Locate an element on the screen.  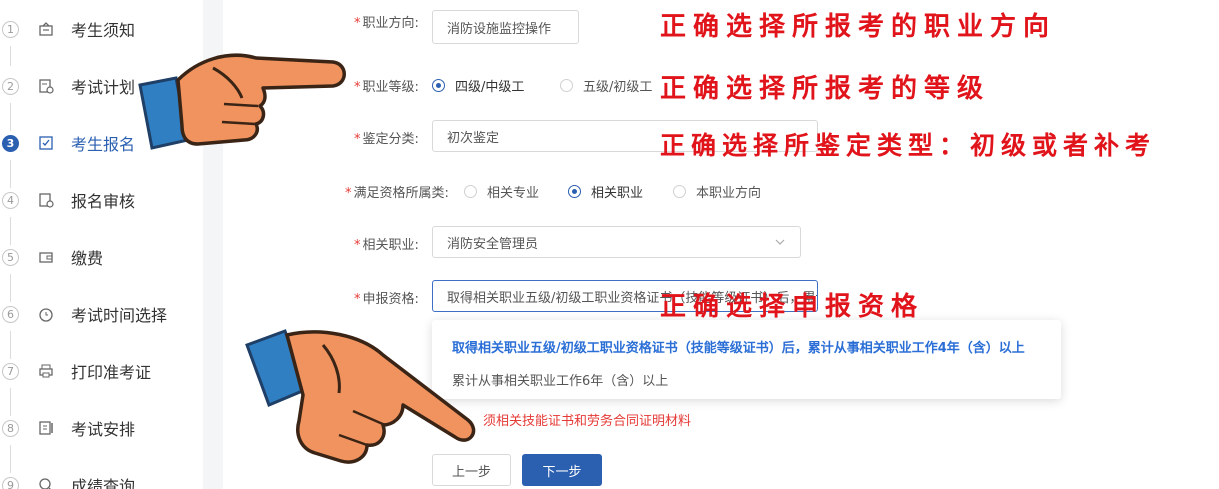
notice-icon is located at coordinates (46, 29).